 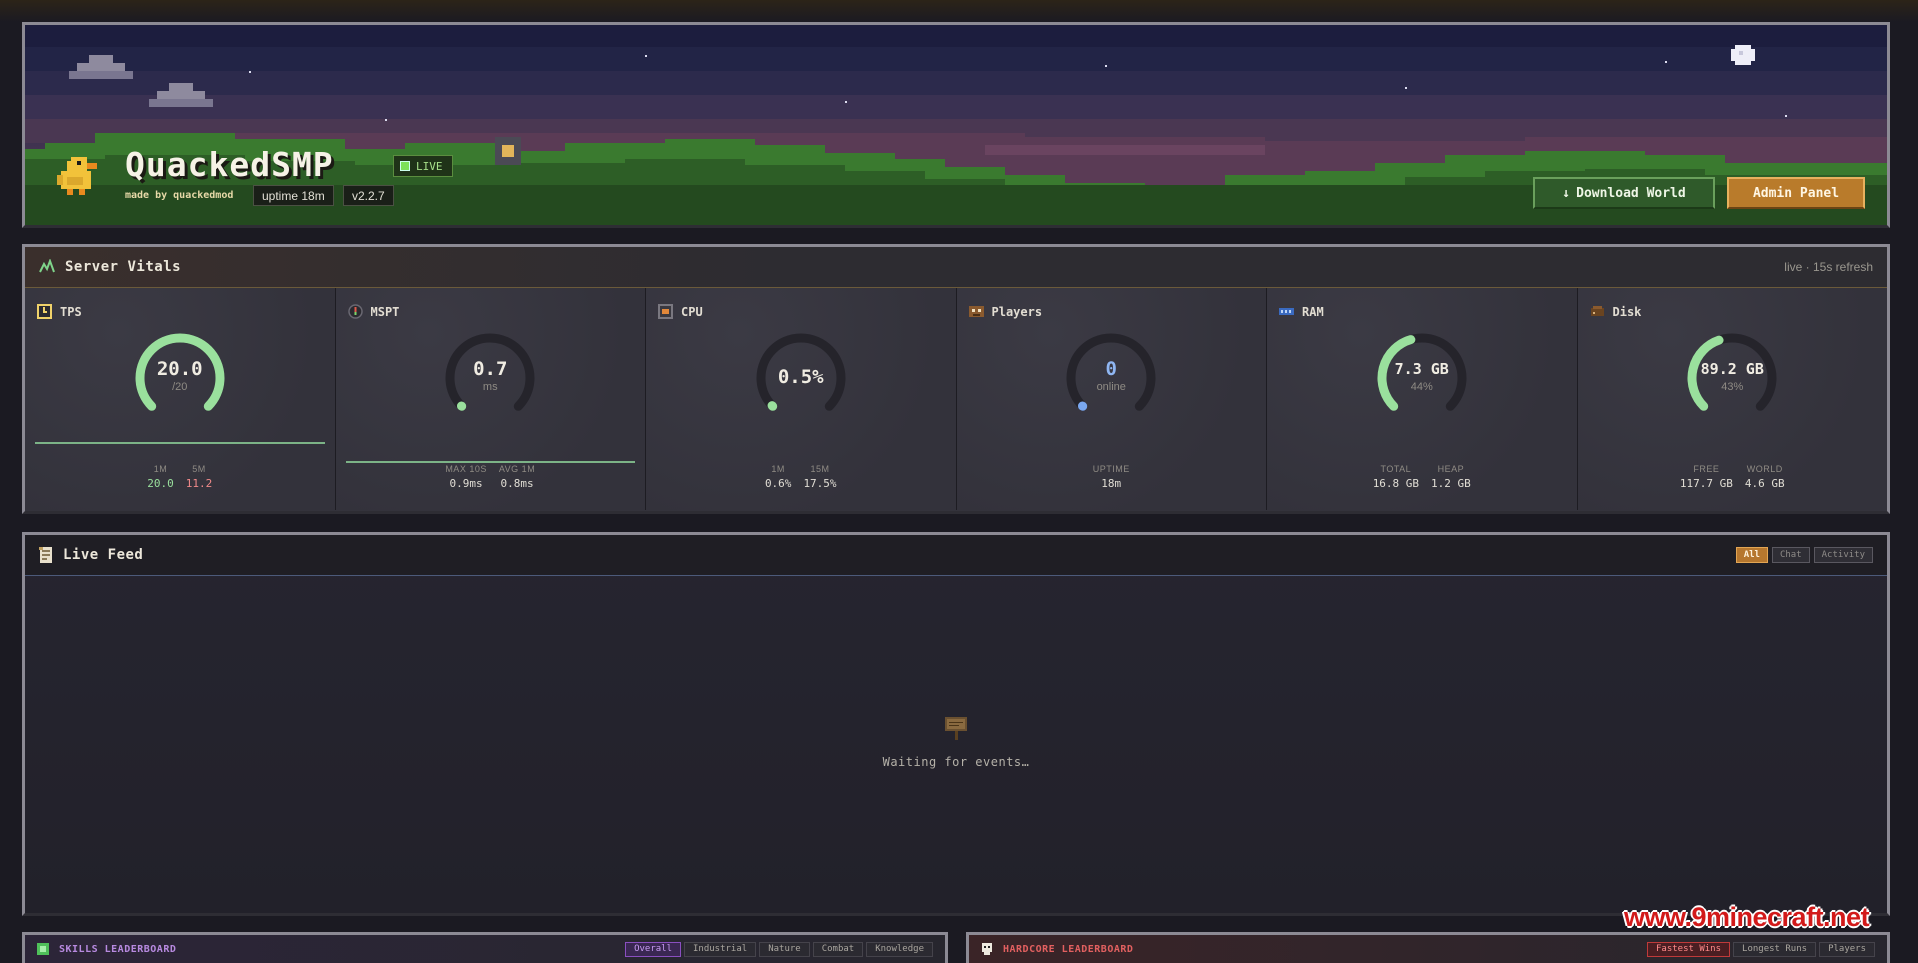 I want to click on gauge-icon, so click(x=355, y=311).